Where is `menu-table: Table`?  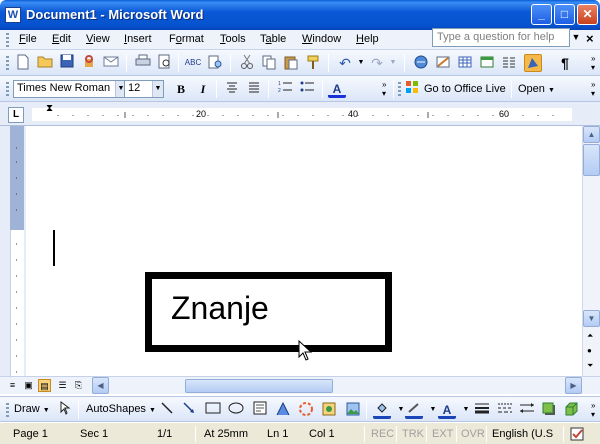 menu-table: Table is located at coordinates (273, 39).